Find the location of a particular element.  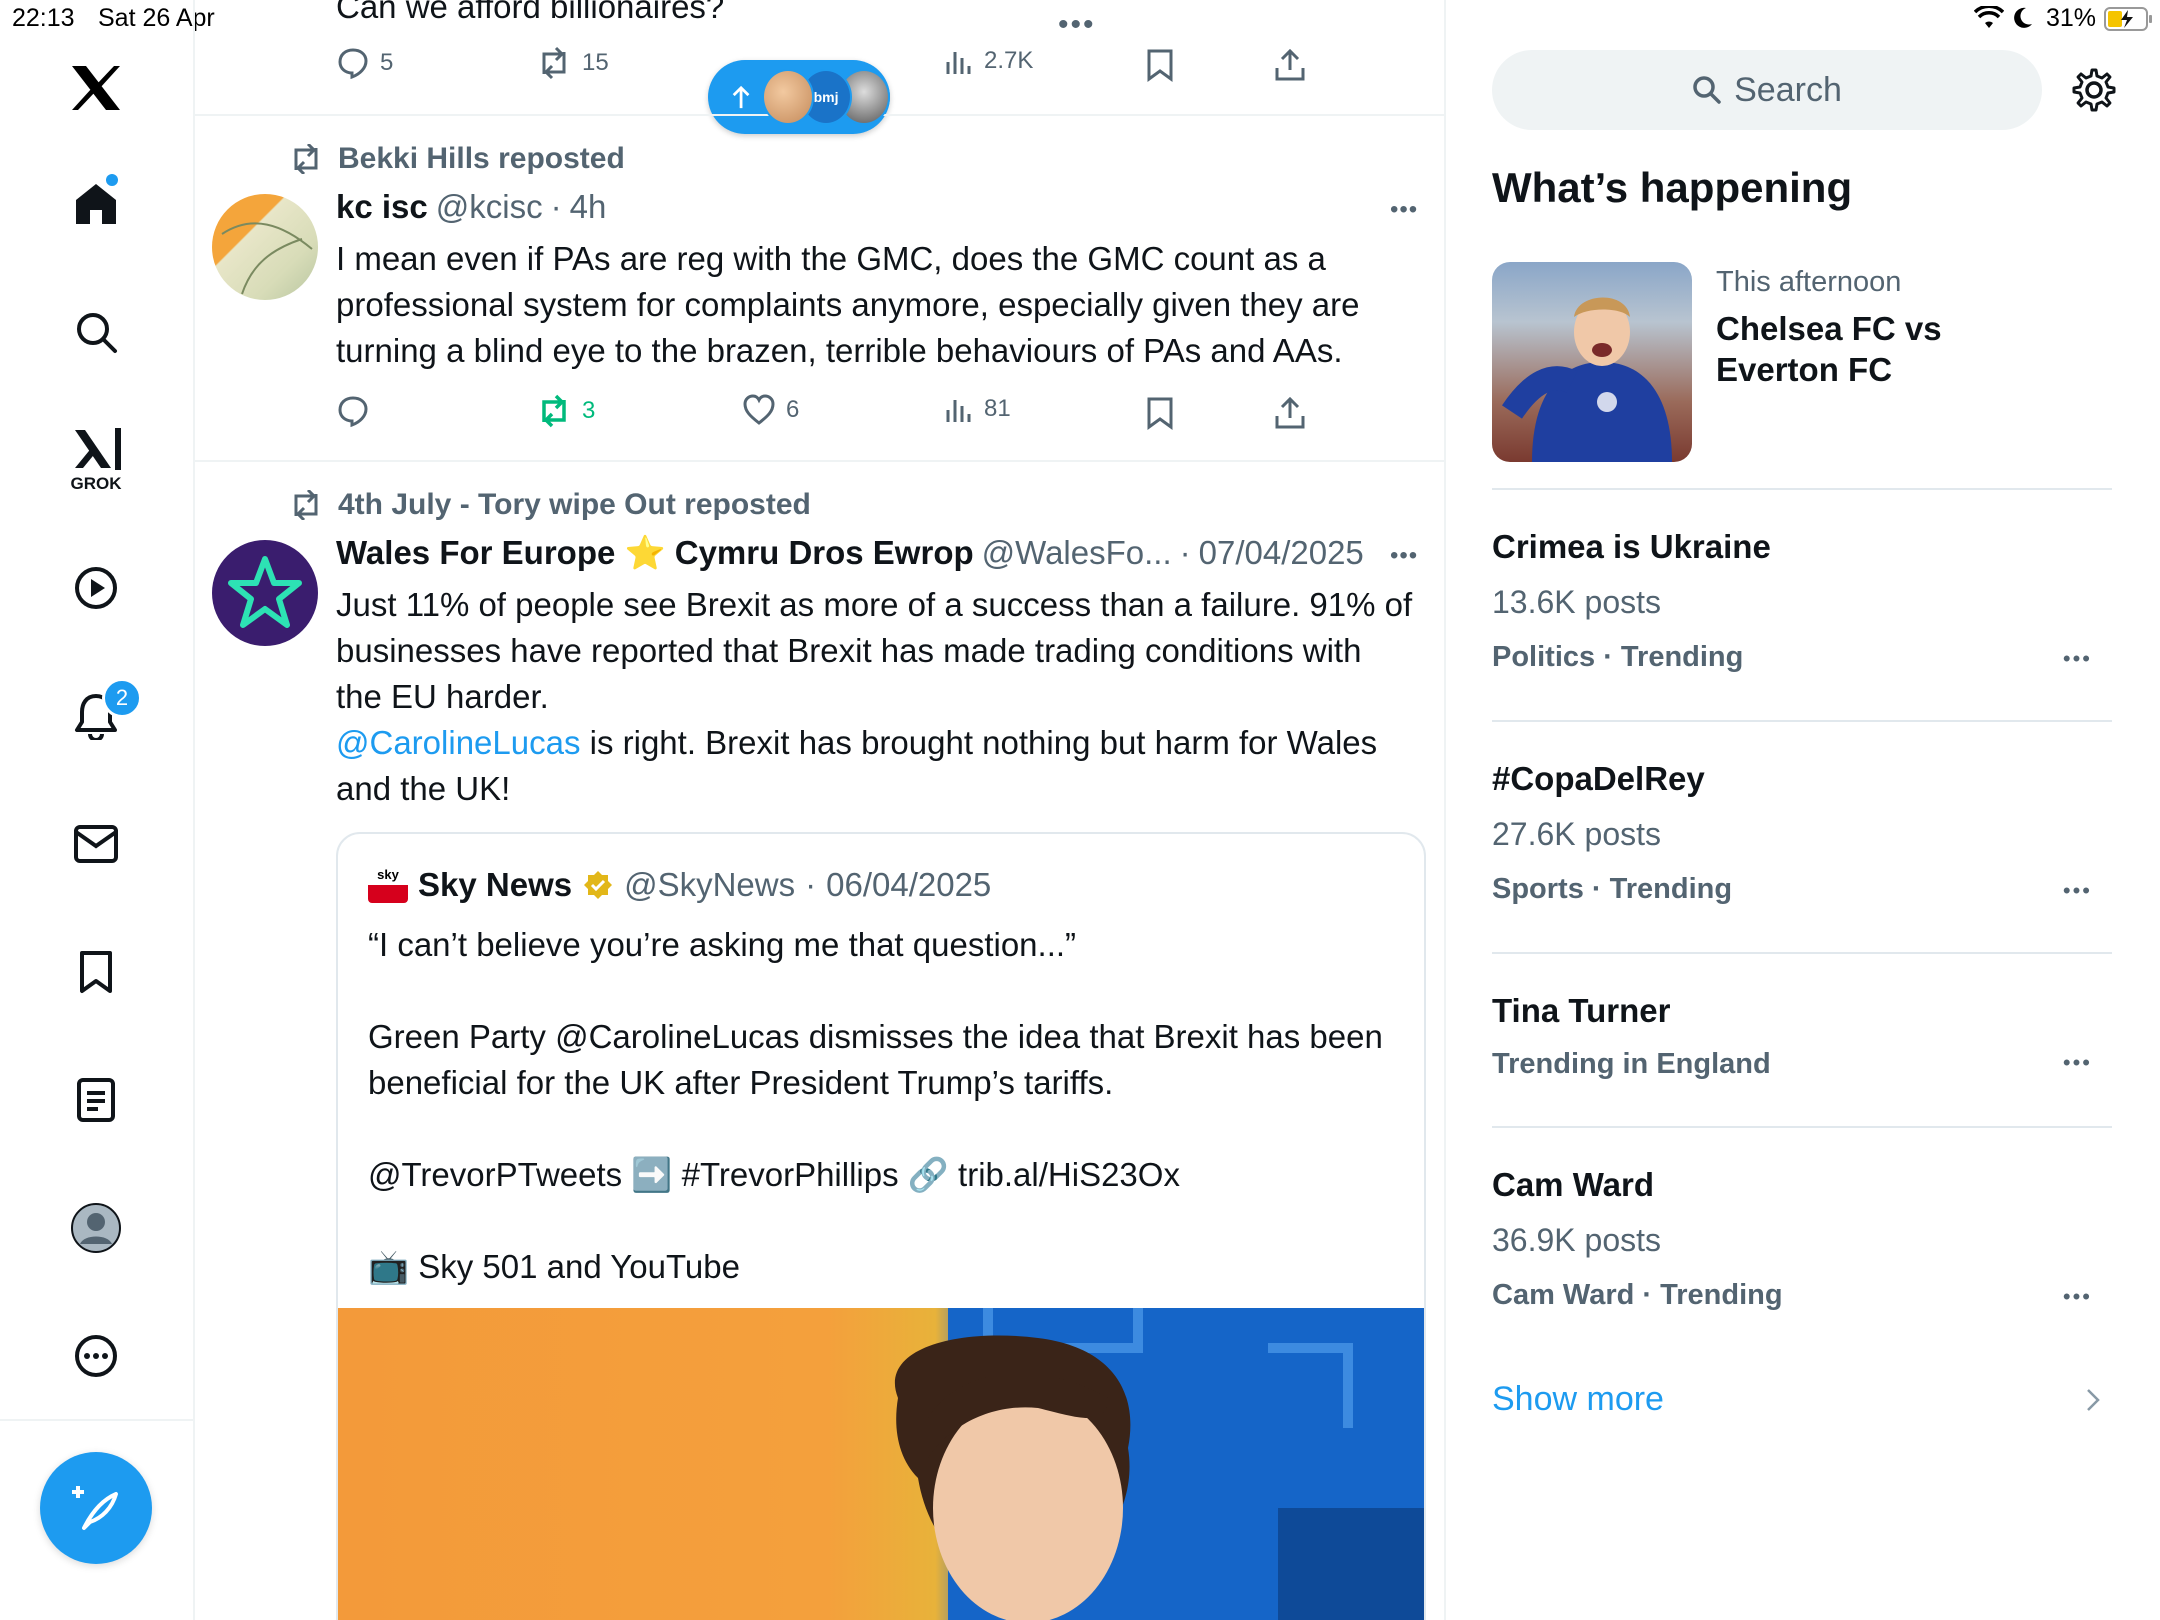

author-name: kc isc is located at coordinates (382, 207).